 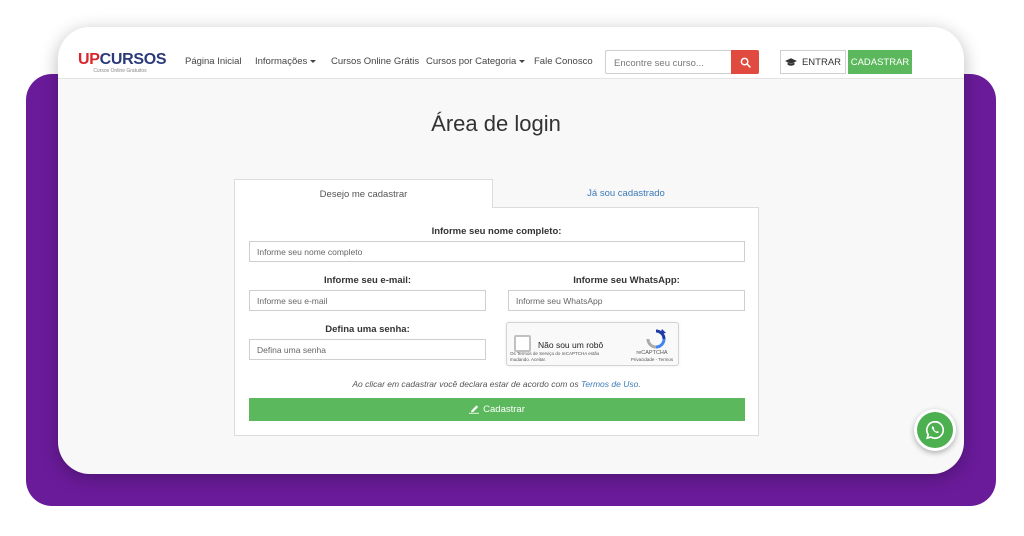 What do you see at coordinates (367, 300) in the screenshot?
I see `email-field: Informe seu e-mail` at bounding box center [367, 300].